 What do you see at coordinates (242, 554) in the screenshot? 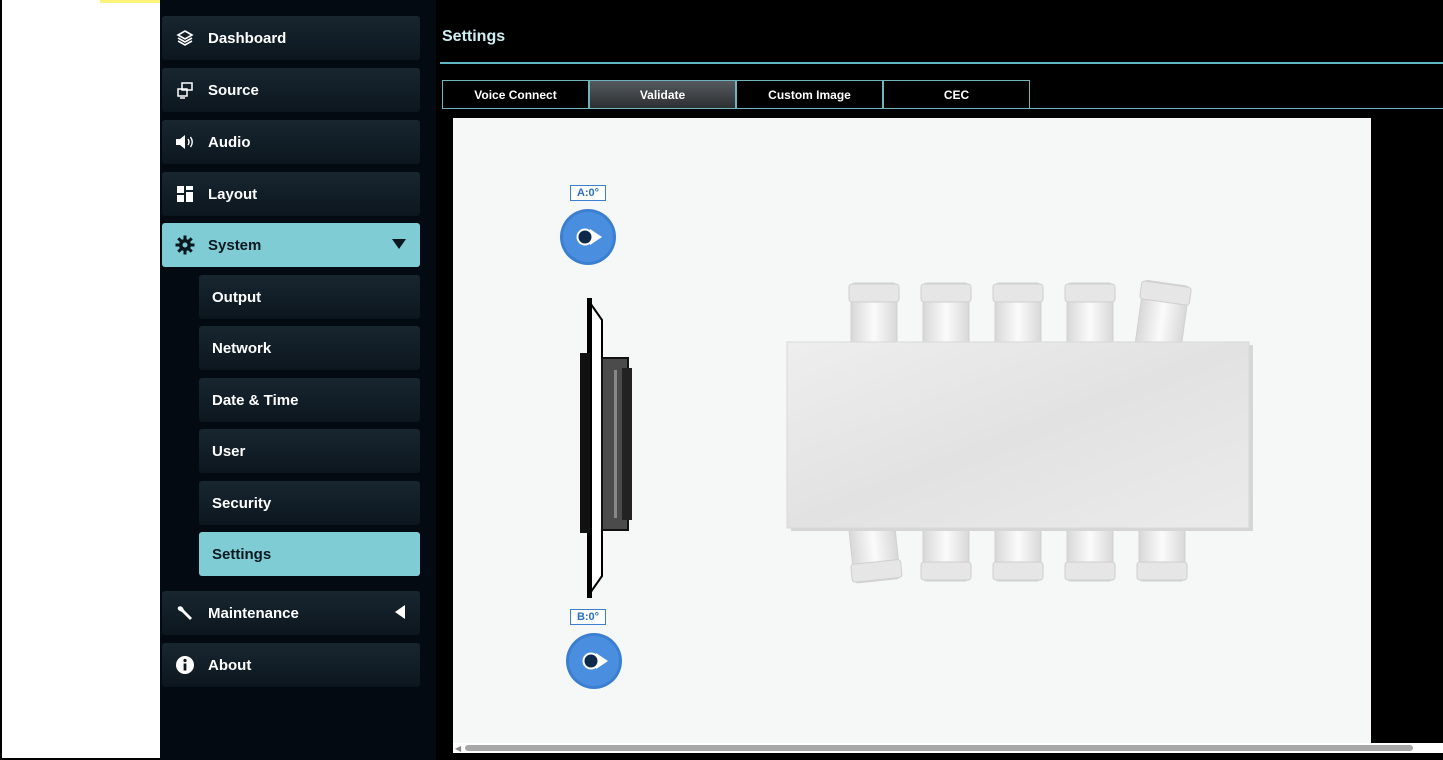
I see `sidebar-subitem-label: Settings` at bounding box center [242, 554].